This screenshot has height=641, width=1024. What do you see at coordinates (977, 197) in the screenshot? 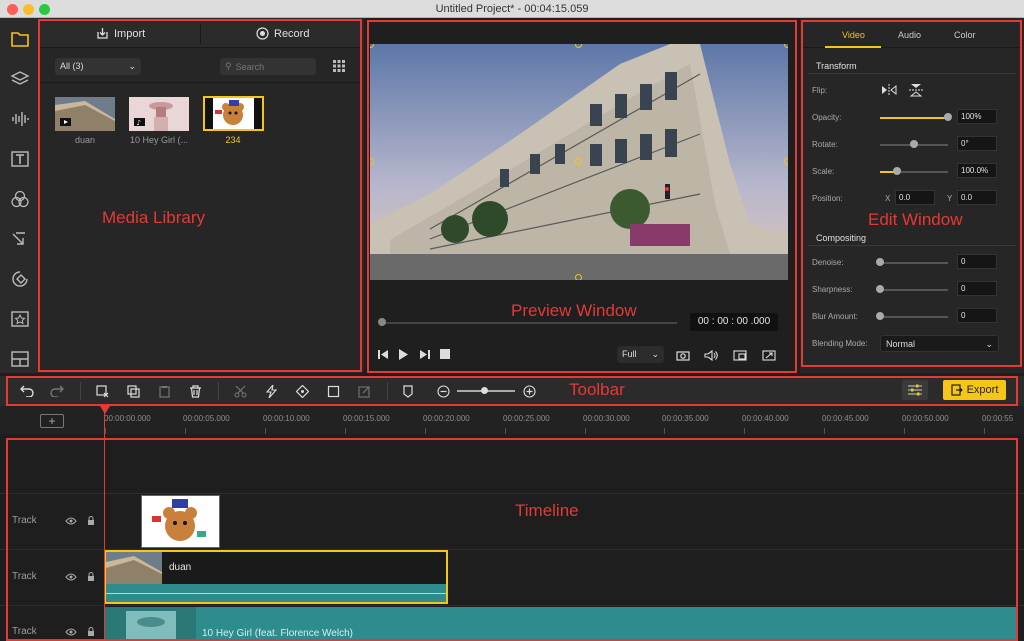
I see `position-y-field: 0.0` at bounding box center [977, 197].